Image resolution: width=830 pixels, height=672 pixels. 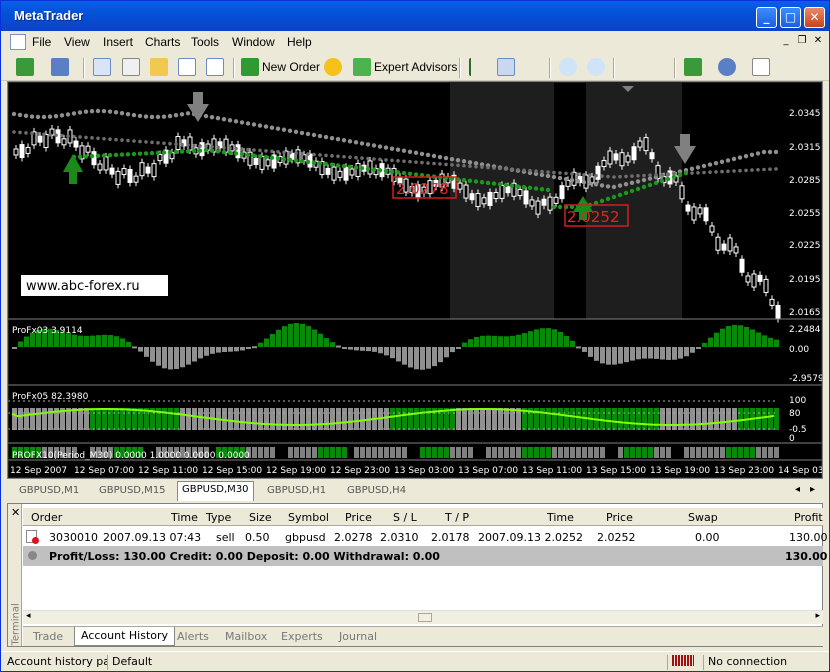 I want to click on column-header: Size, so click(x=260, y=517).